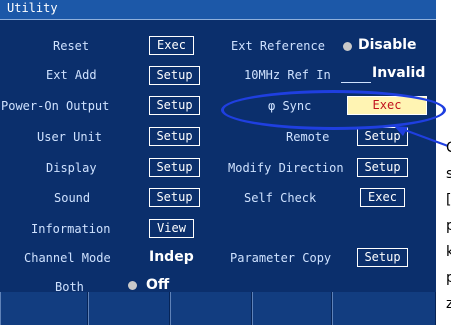  I want to click on callout-letter: [, so click(448, 200).